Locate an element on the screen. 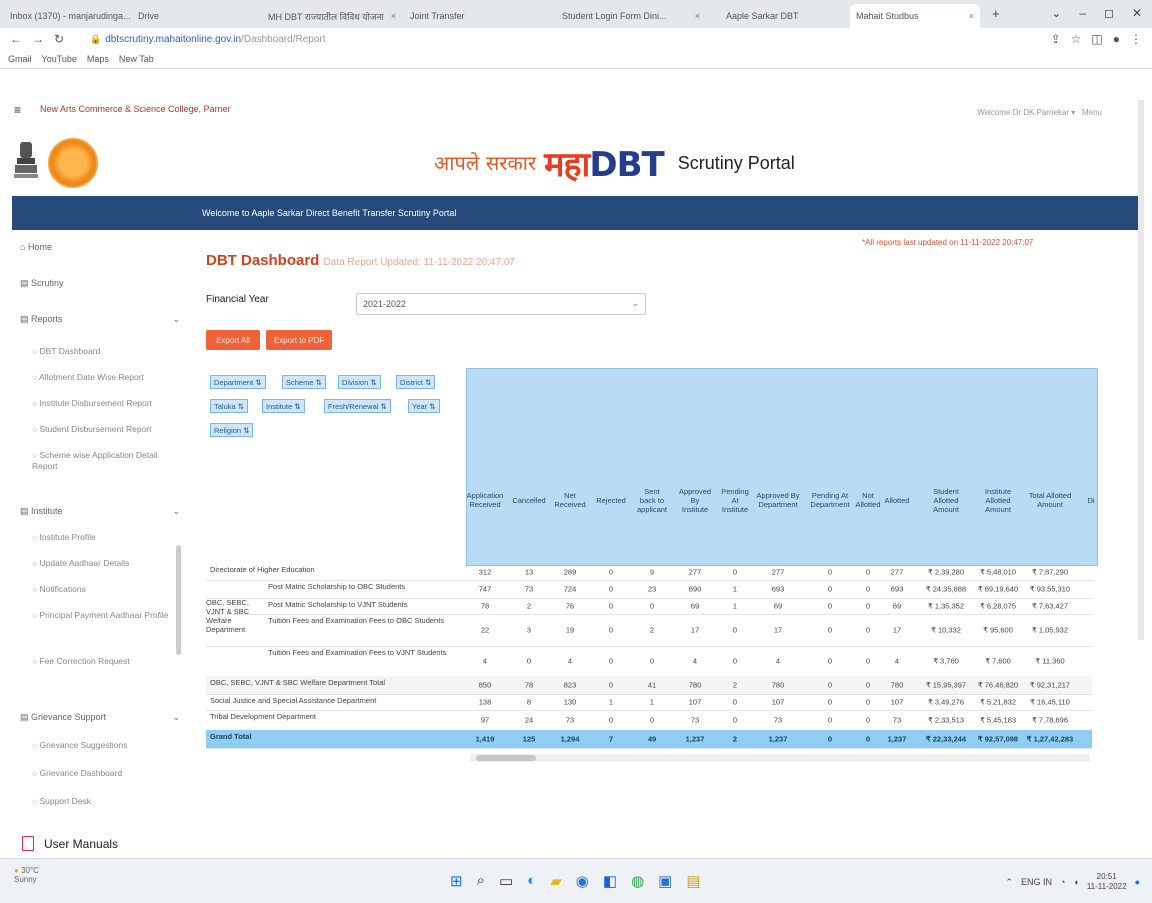 This screenshot has height=903, width=1152. browser-tab-aaple-sarkar: Aaple Sarkar DBT is located at coordinates (780, 16).